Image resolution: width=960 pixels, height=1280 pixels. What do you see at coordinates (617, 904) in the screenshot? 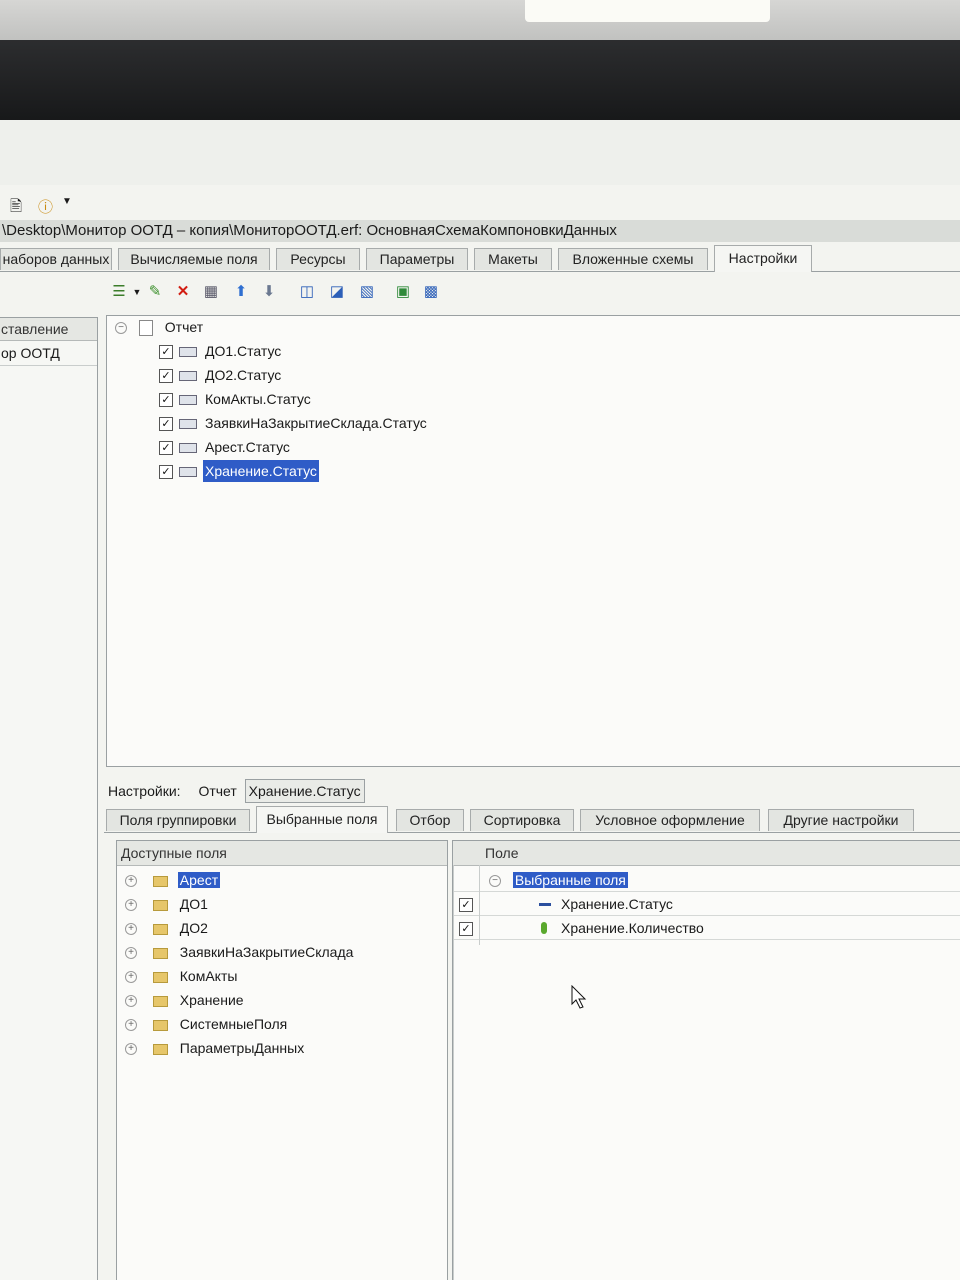
I see `selected-field-label: Хранение.Статус` at bounding box center [617, 904].